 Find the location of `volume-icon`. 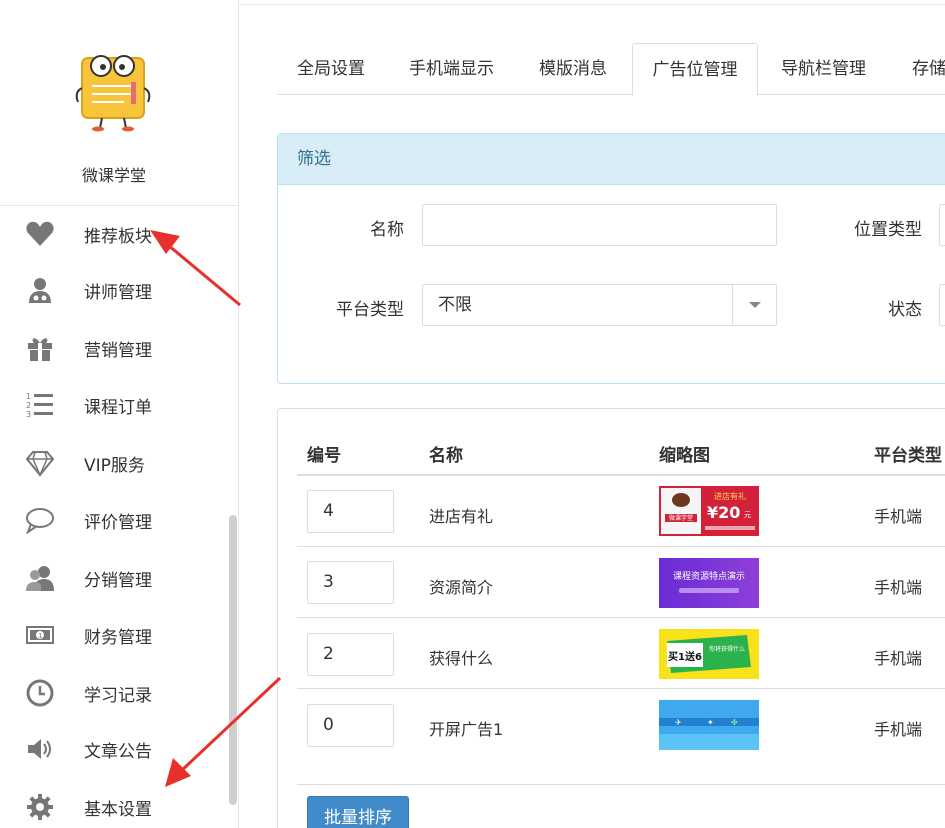

volume-icon is located at coordinates (40, 749).